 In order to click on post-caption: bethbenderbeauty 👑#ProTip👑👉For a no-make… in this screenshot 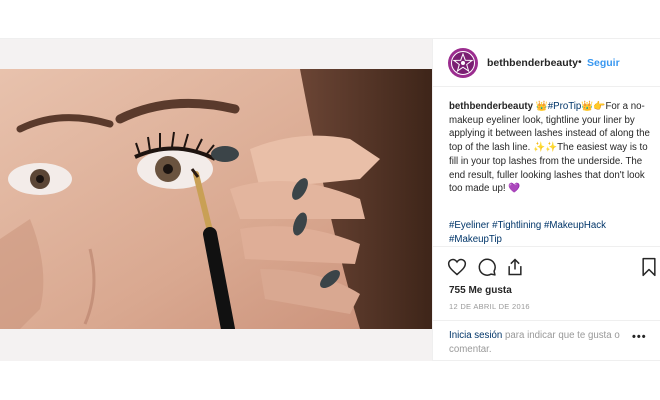, I will do `click(551, 148)`.